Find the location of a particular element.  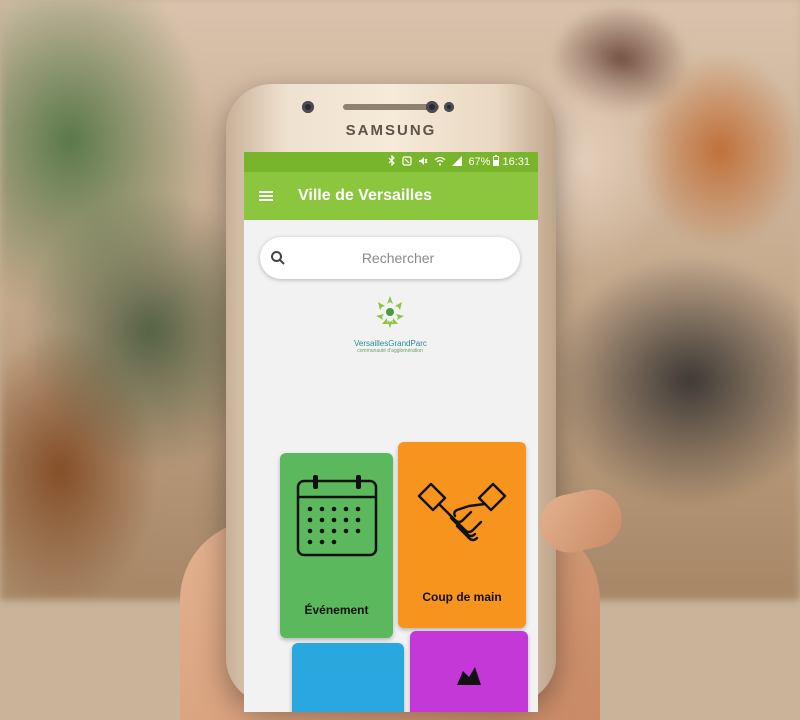

tile-icon is located at coordinates (469, 675).